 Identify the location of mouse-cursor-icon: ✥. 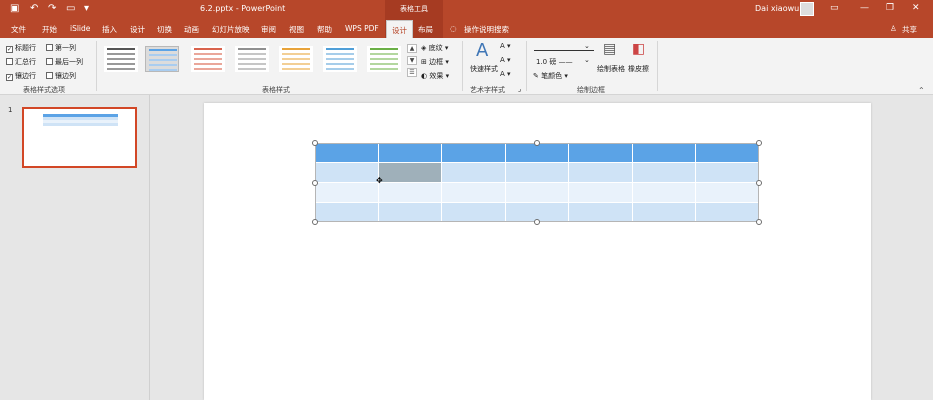
(379, 180).